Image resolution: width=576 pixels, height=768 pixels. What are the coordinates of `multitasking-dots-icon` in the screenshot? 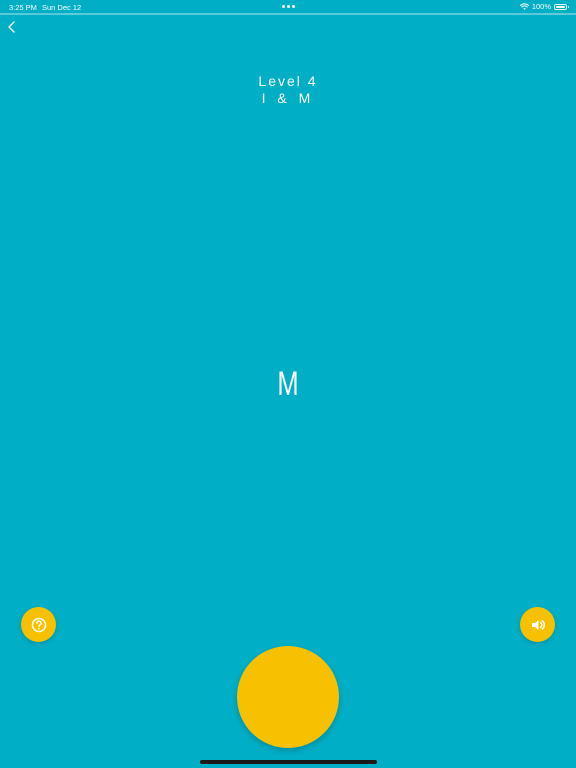 It's located at (288, 6).